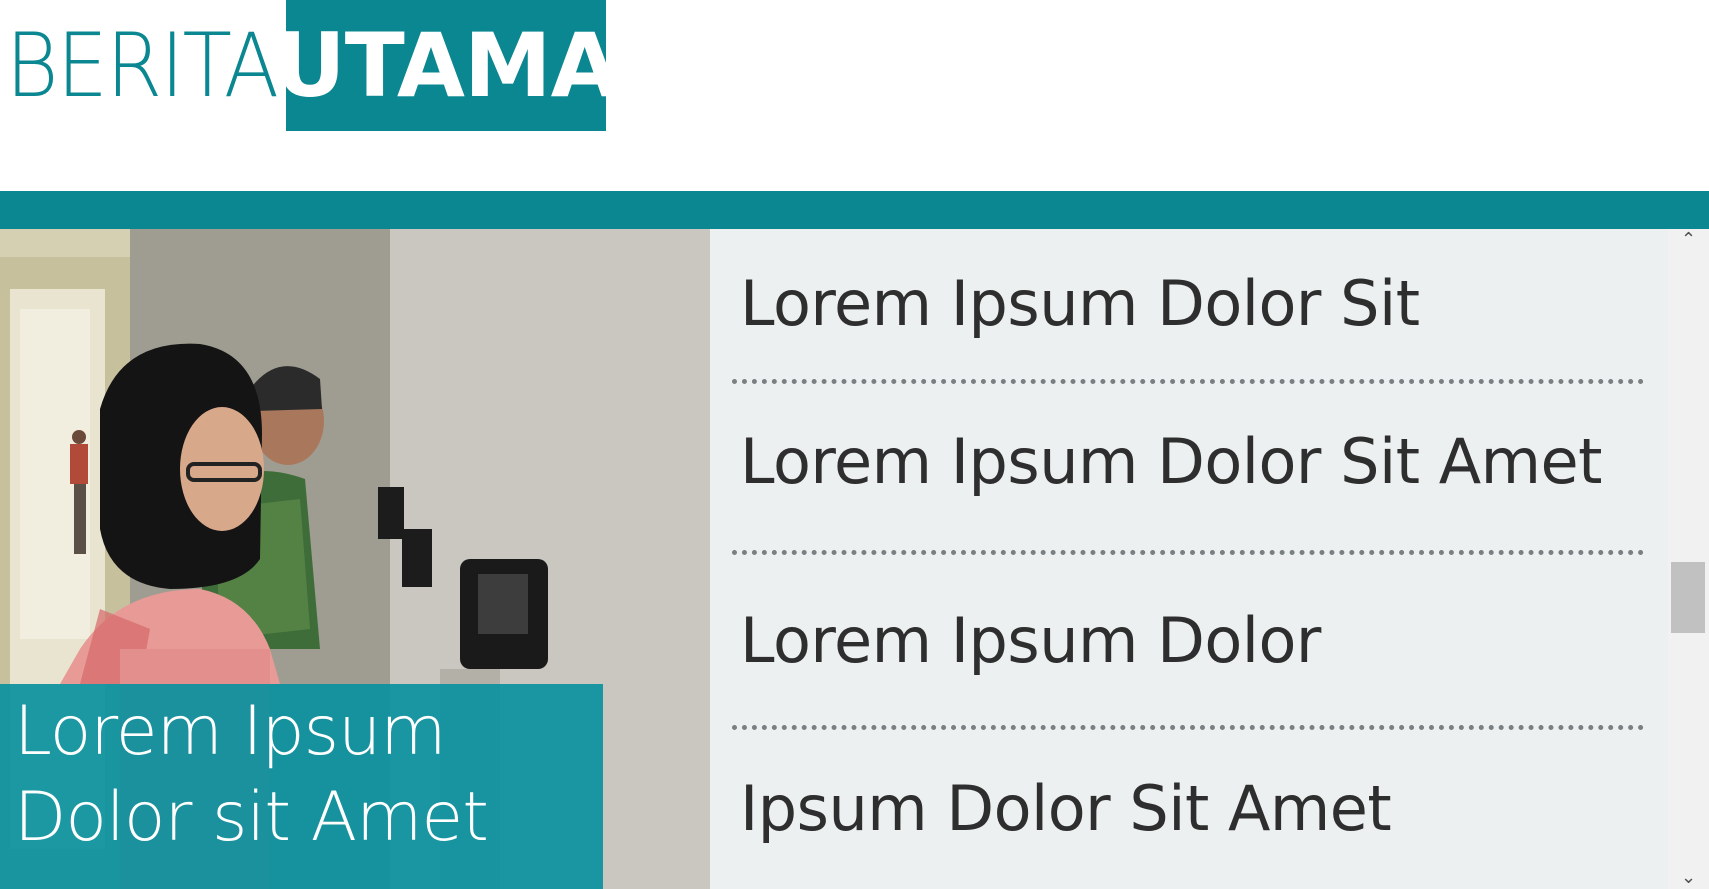  What do you see at coordinates (1195, 641) in the screenshot?
I see `news-list-item: Lorem Ipsum Dolor` at bounding box center [1195, 641].